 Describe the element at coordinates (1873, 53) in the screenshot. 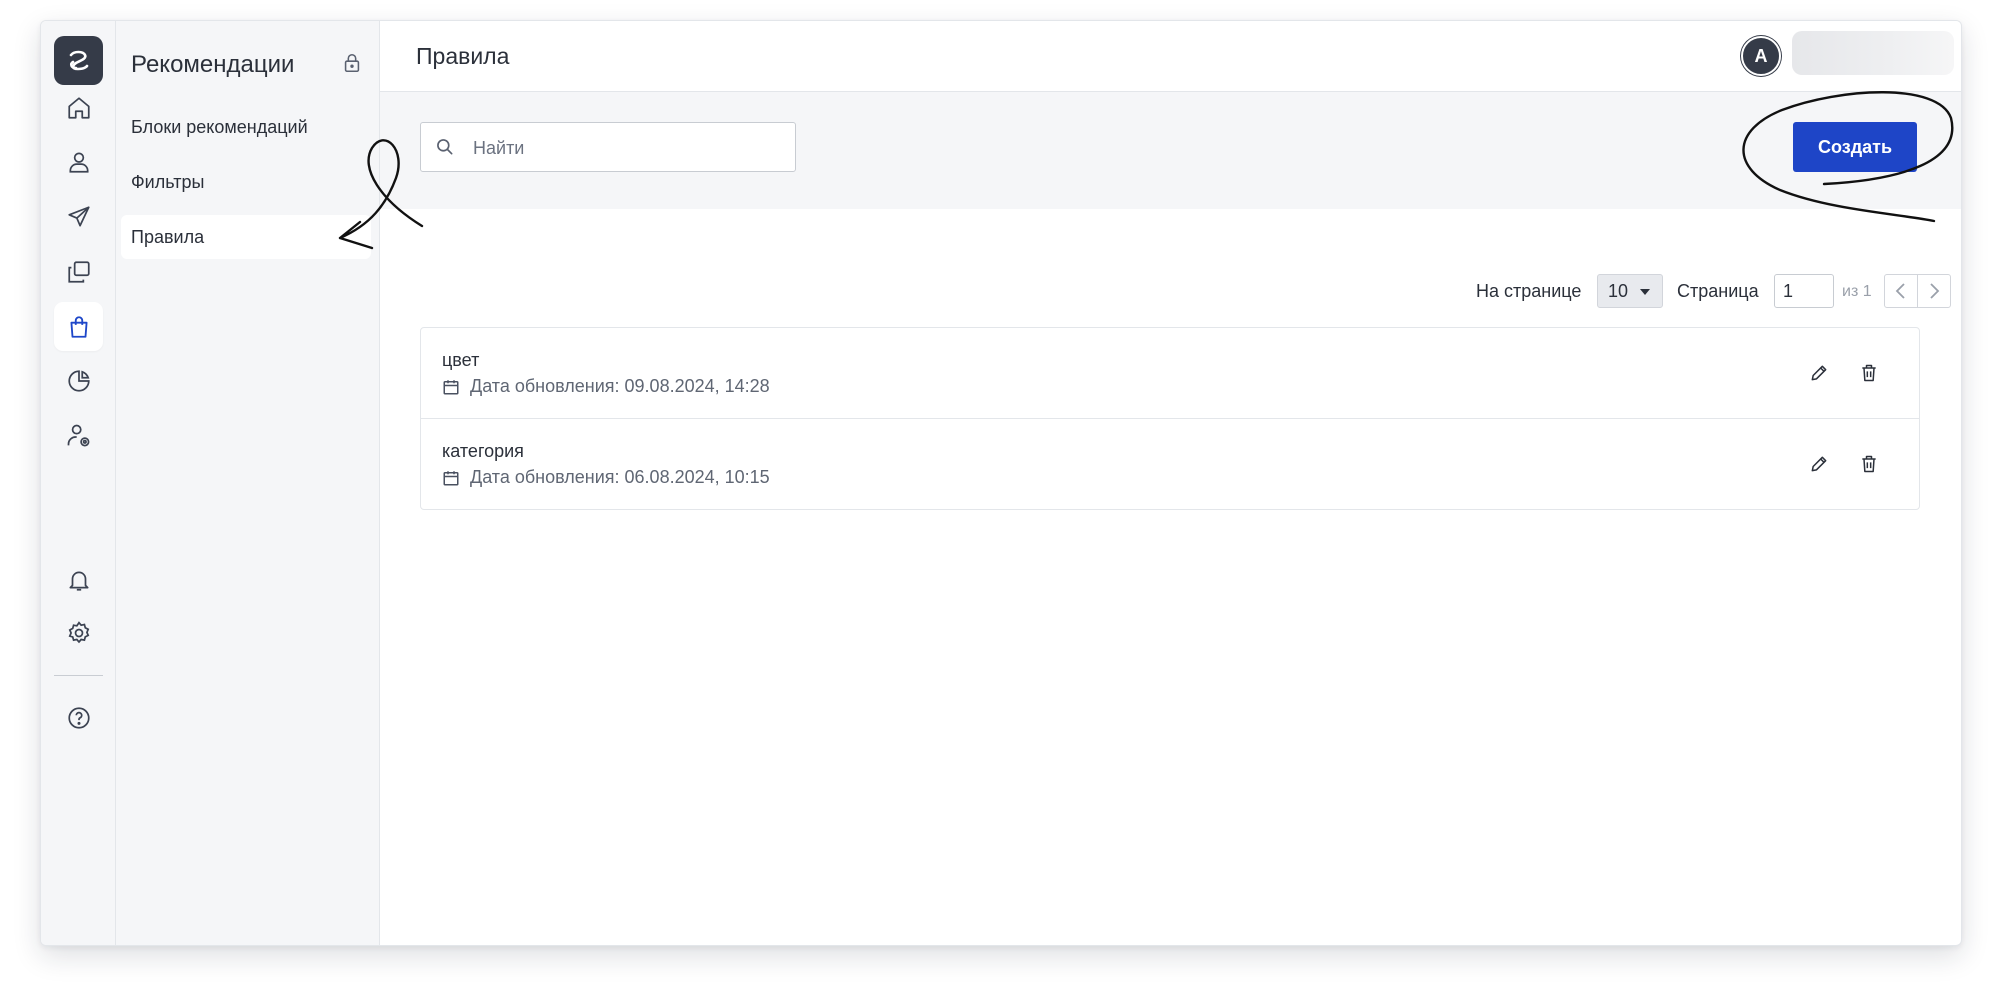

I see `user-name-blurred` at that location.